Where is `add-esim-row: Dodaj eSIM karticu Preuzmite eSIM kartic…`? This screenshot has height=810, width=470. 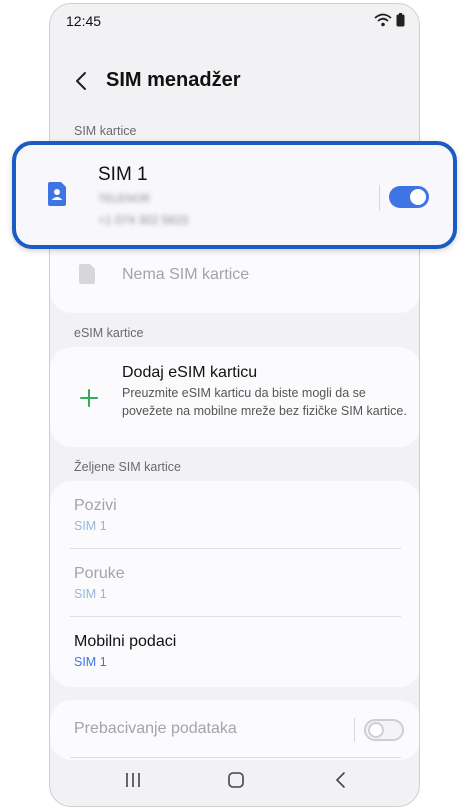 add-esim-row: Dodaj eSIM karticu Preuzmite eSIM kartic… is located at coordinates (234, 397).